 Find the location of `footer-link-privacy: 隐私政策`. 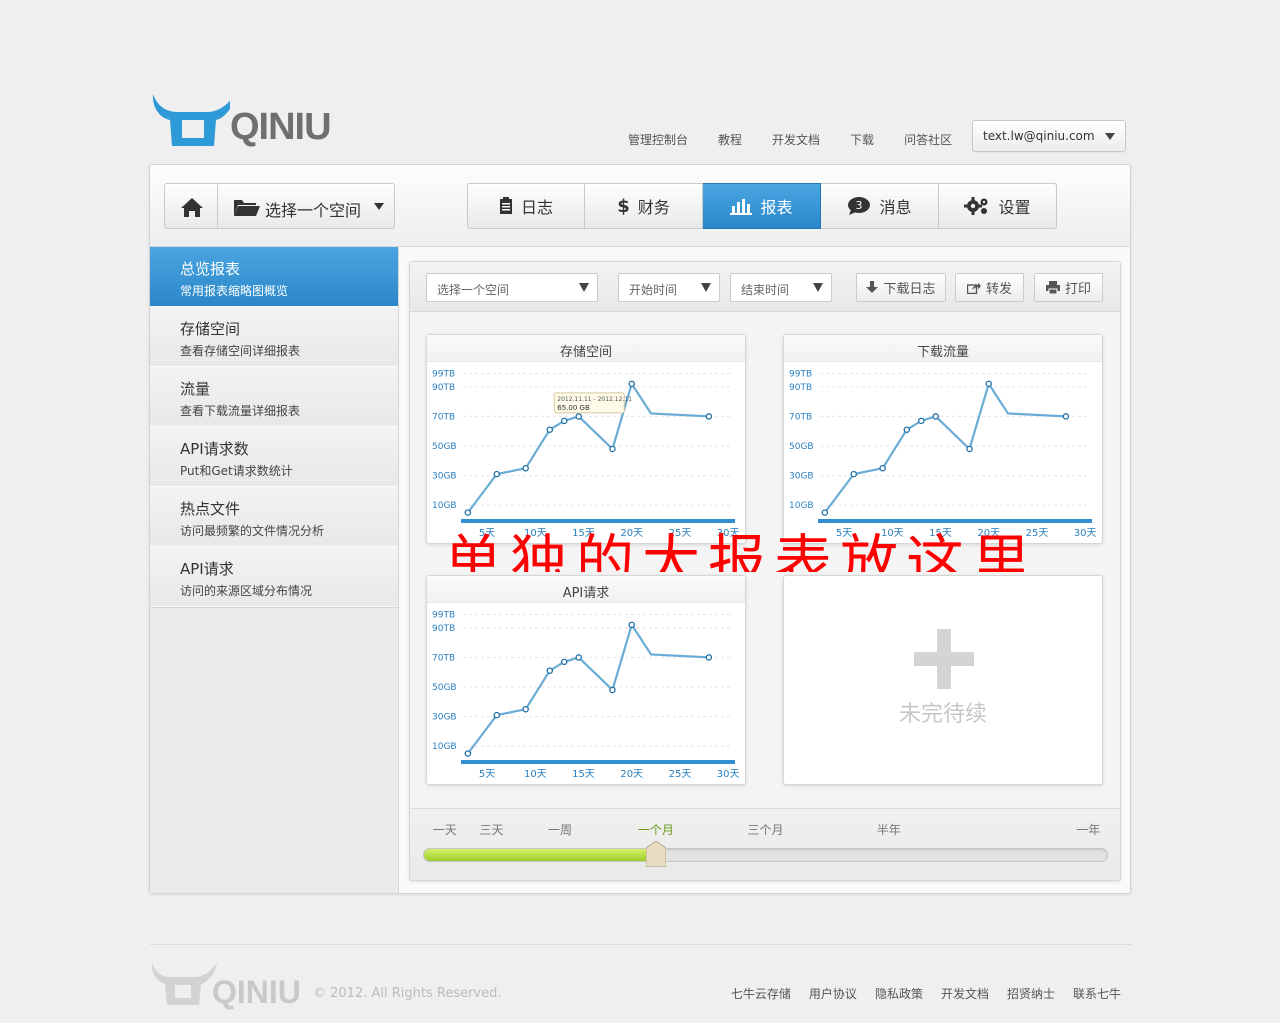

footer-link-privacy: 隐私政策 is located at coordinates (899, 993).